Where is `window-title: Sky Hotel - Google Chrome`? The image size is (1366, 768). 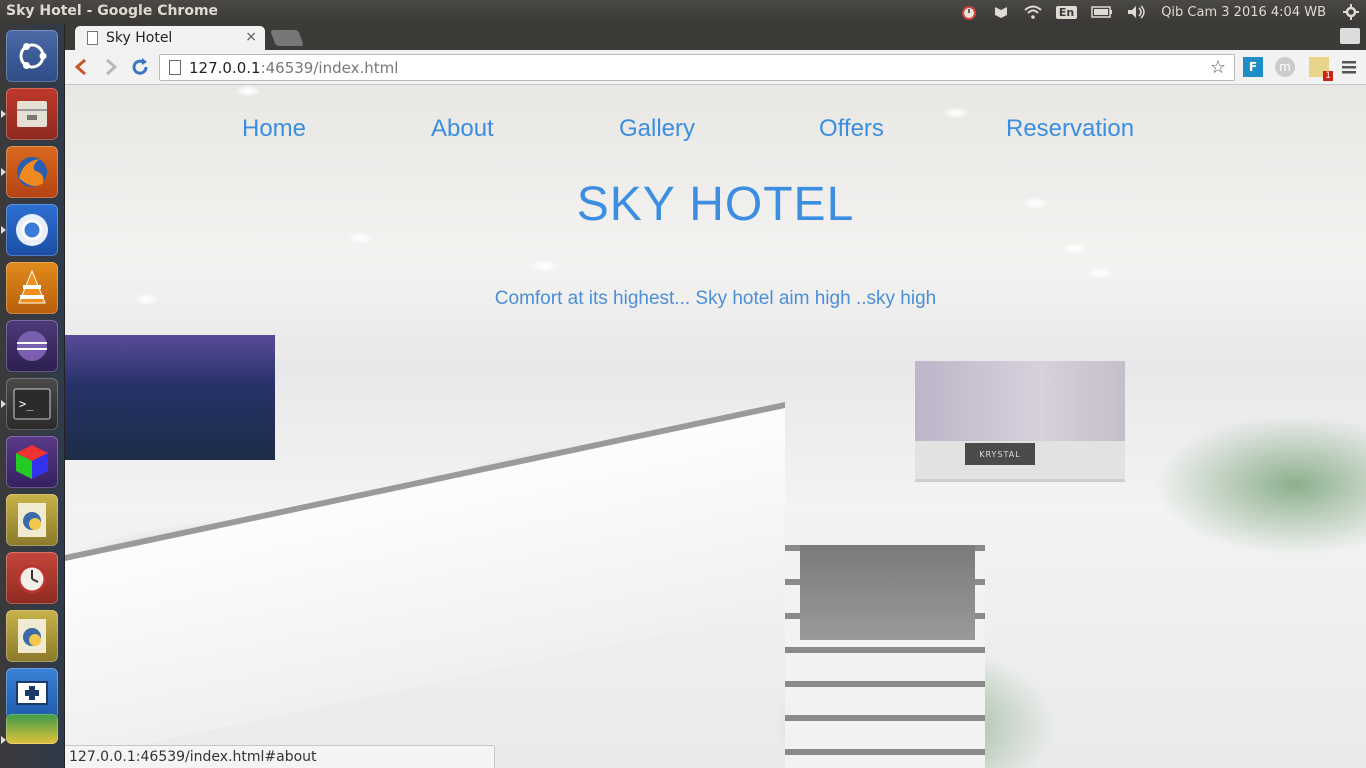 window-title: Sky Hotel - Google Chrome is located at coordinates (112, 11).